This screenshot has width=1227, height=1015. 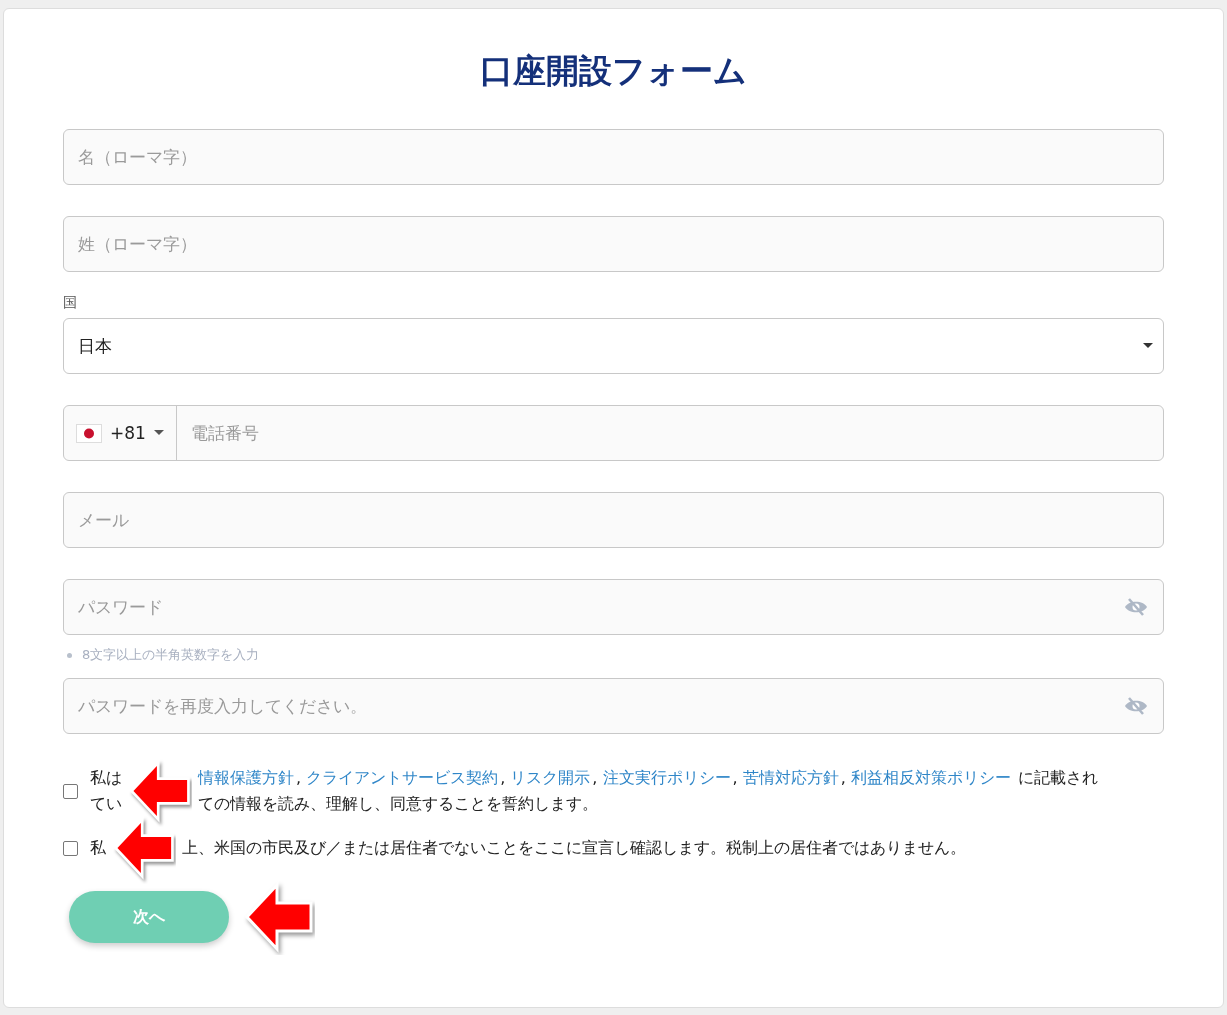 What do you see at coordinates (613, 157) in the screenshot?
I see `text-field: 名（ローマ字）` at bounding box center [613, 157].